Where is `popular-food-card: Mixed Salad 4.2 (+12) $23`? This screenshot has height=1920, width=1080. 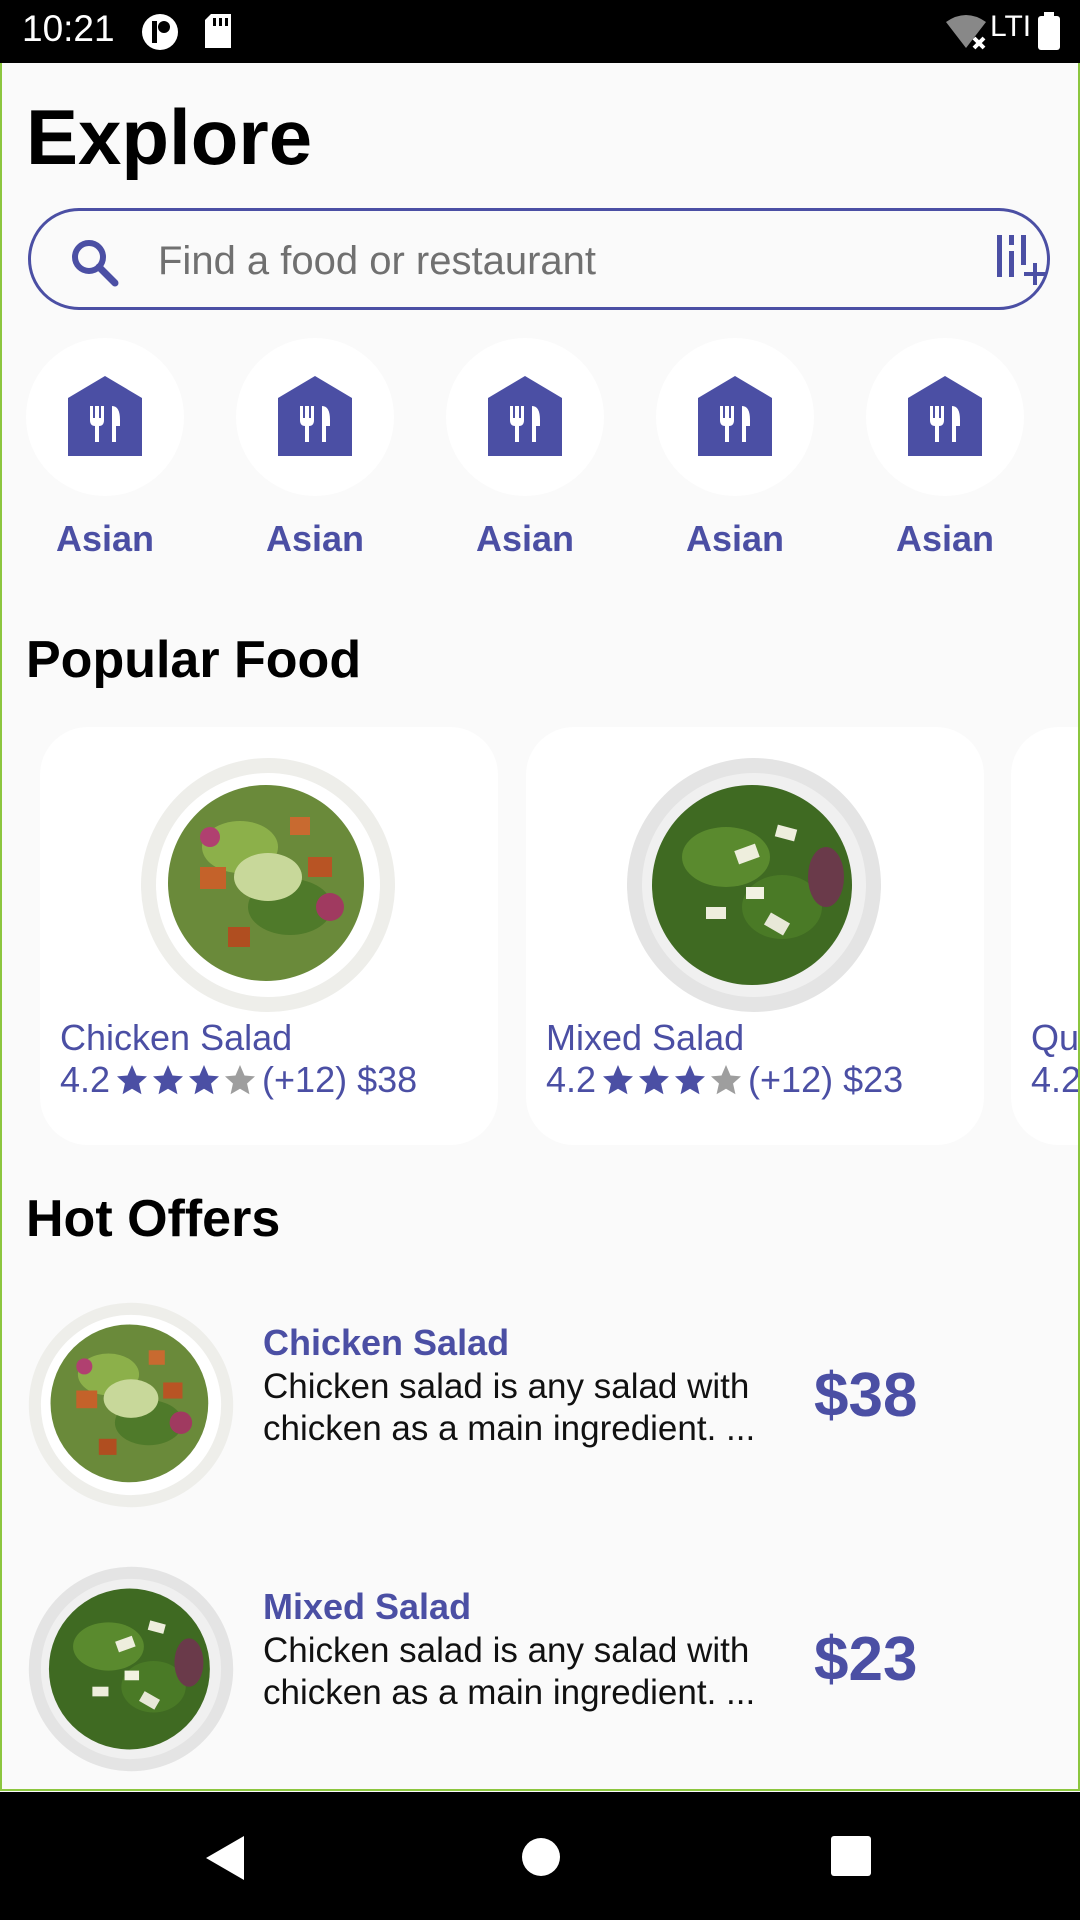
popular-food-card: Mixed Salad 4.2 (+12) $23 is located at coordinates (755, 936).